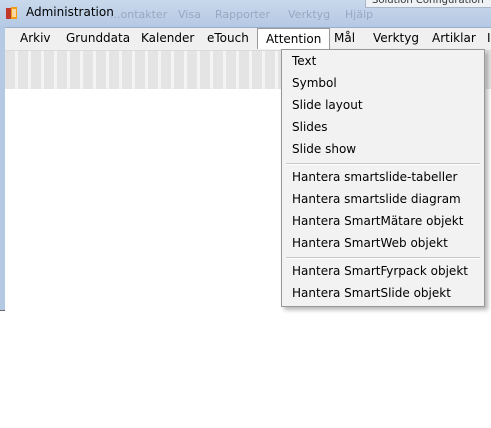 Image resolution: width=491 pixels, height=428 pixels. Describe the element at coordinates (11, 13) in the screenshot. I see `app-icon` at that location.